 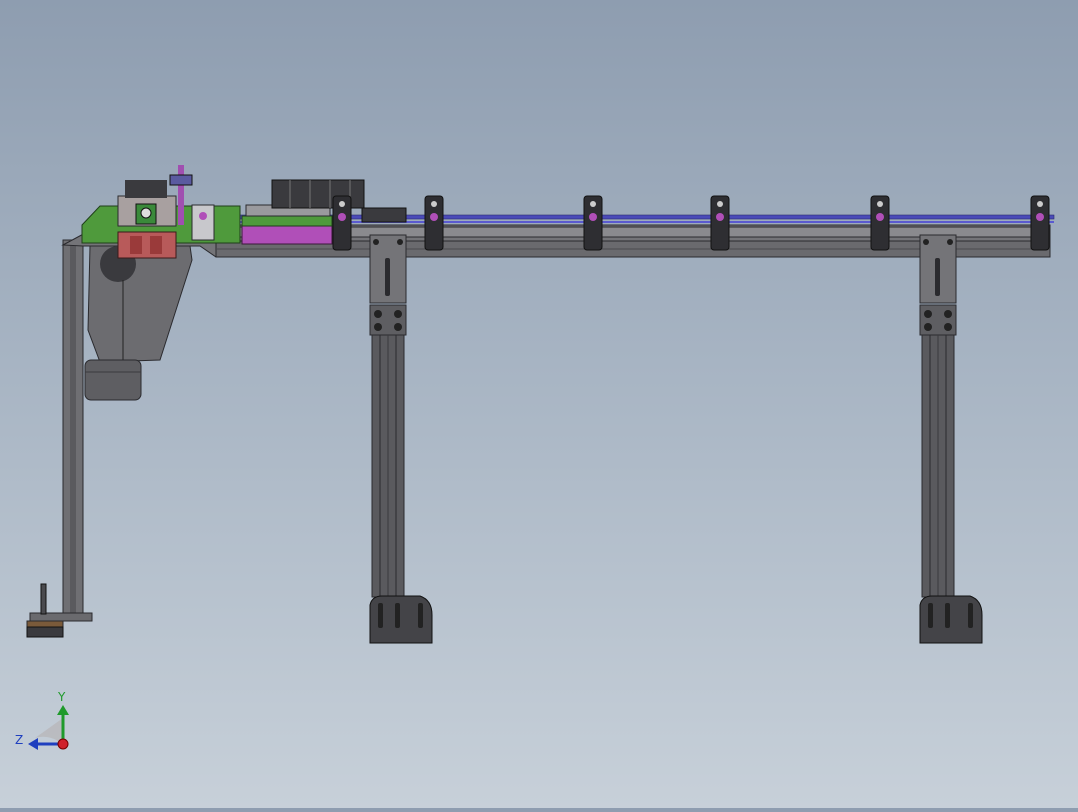 I want to click on motor-housing, so click(x=138, y=323).